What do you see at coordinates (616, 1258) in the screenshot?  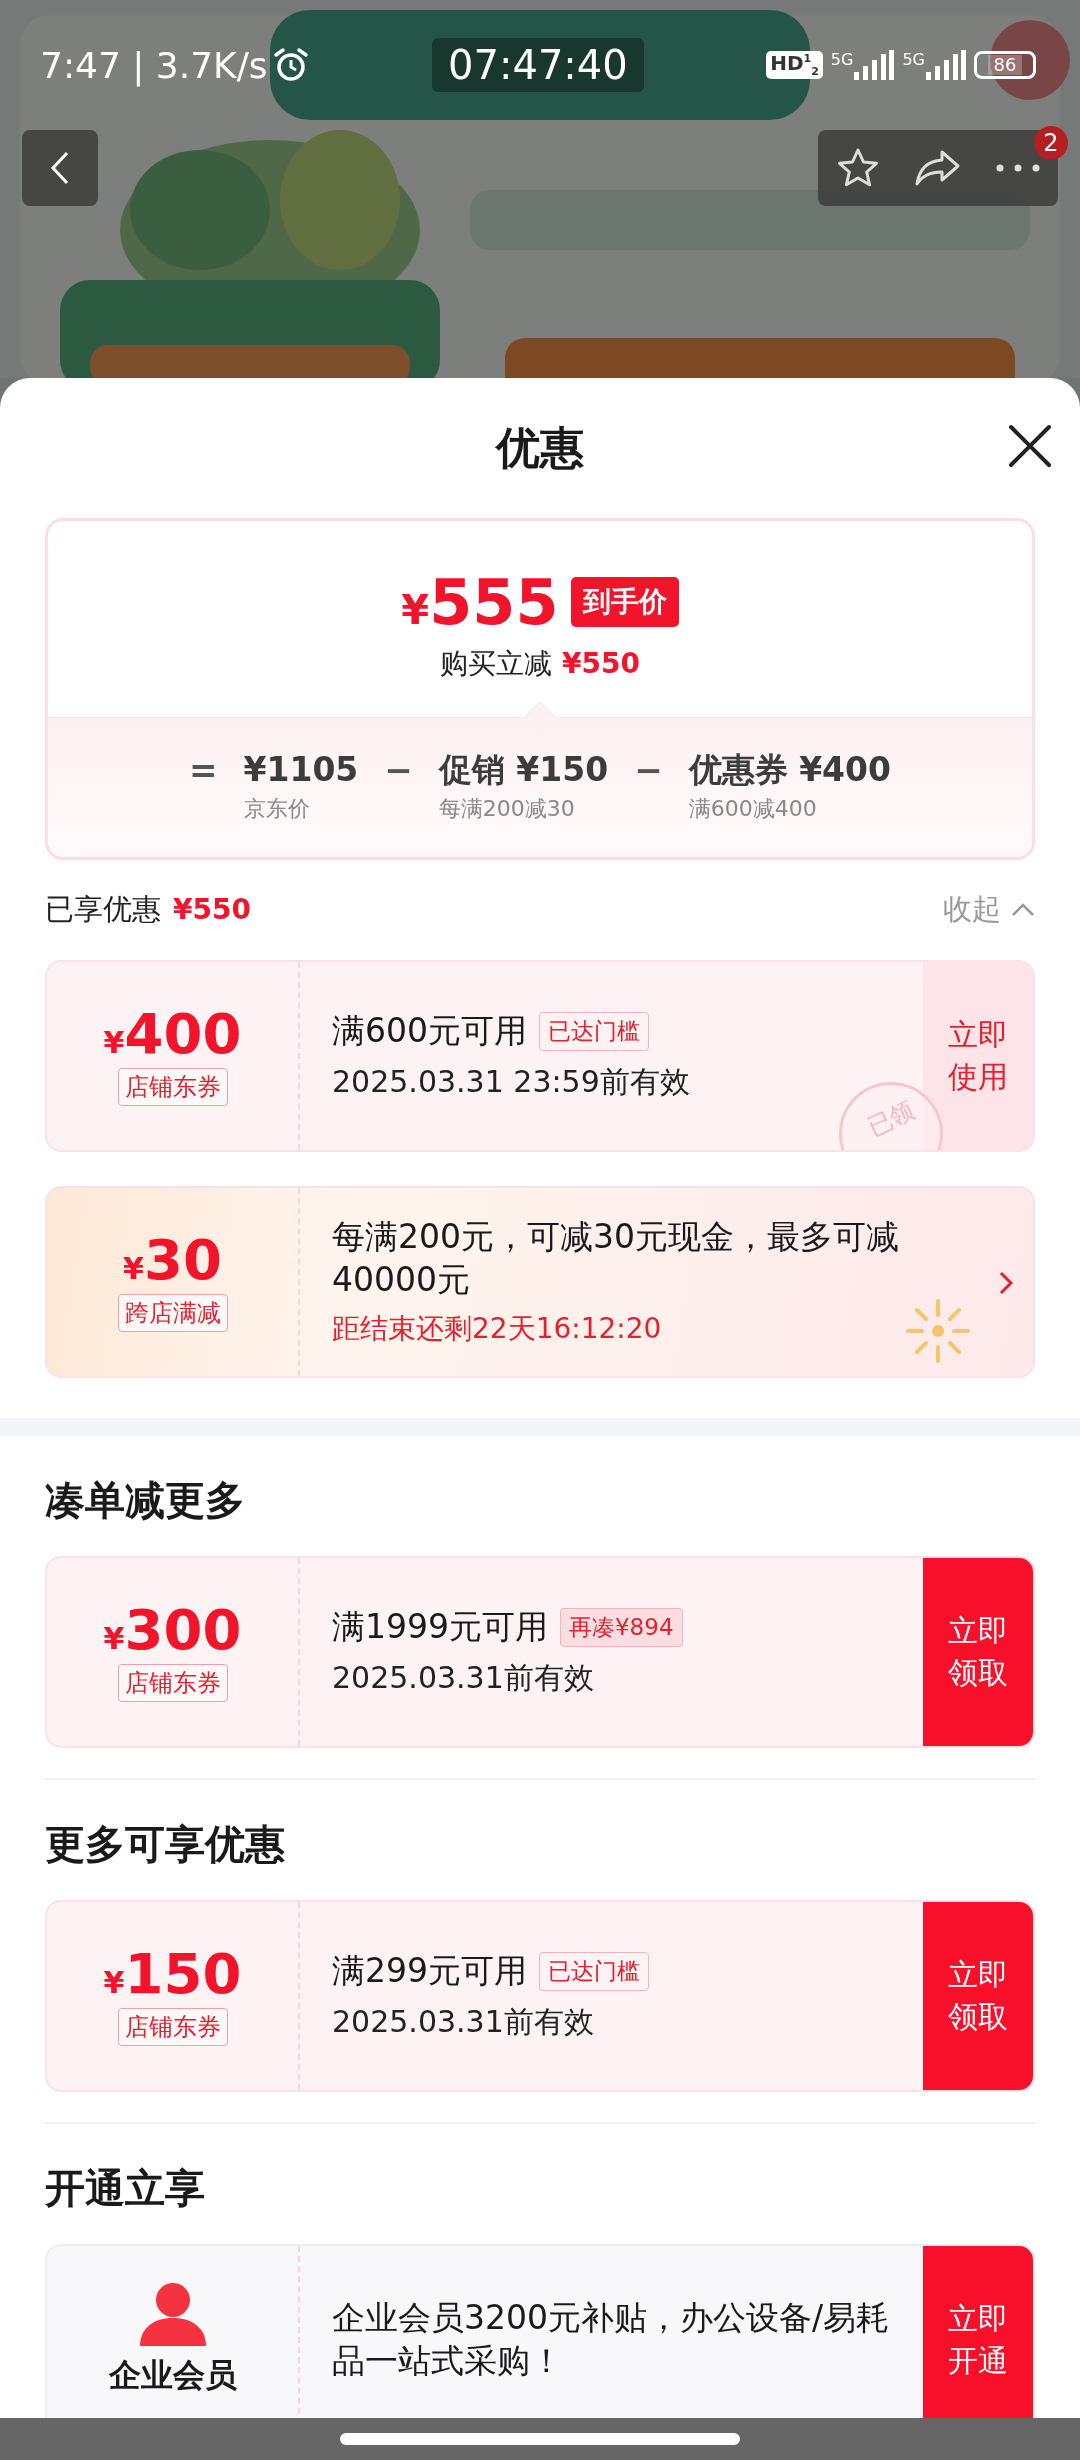 I see `promotion-description: 每满200元，可减30元现金，最多可减40000元` at bounding box center [616, 1258].